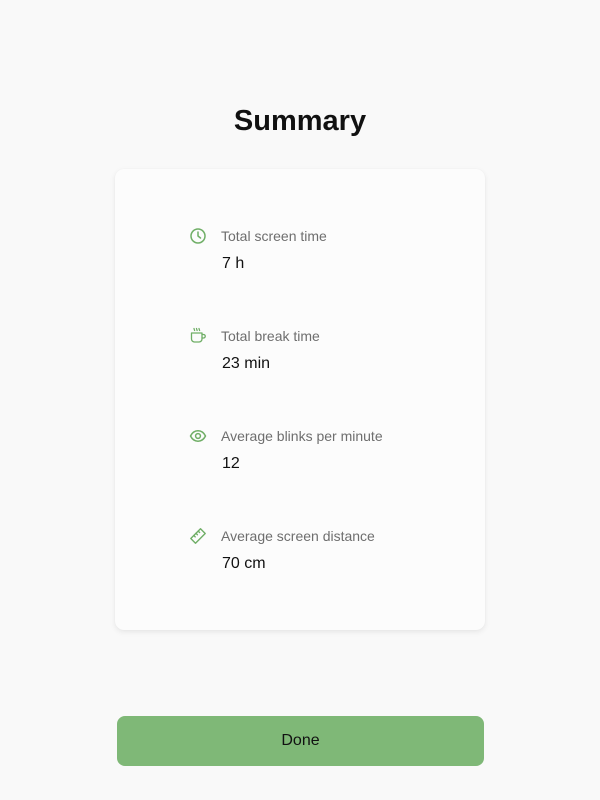  Describe the element at coordinates (233, 263) in the screenshot. I see `stat-value: 7 h` at that location.